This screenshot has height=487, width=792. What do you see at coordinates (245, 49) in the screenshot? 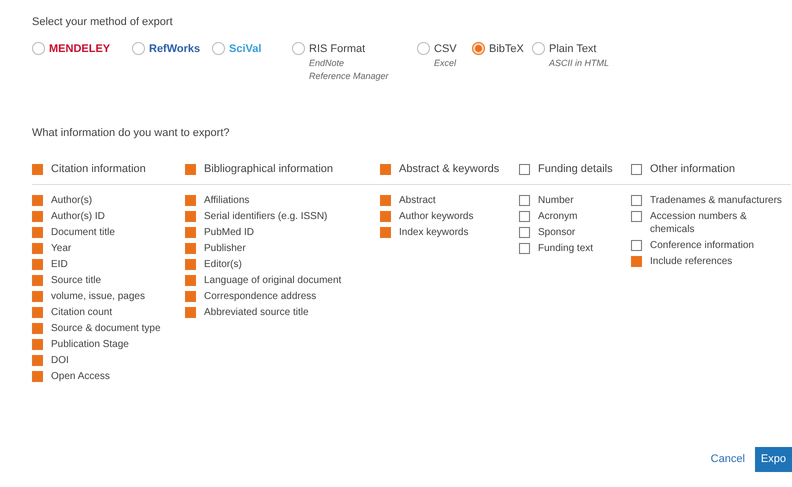
I see `logo-label: SciVal` at bounding box center [245, 49].